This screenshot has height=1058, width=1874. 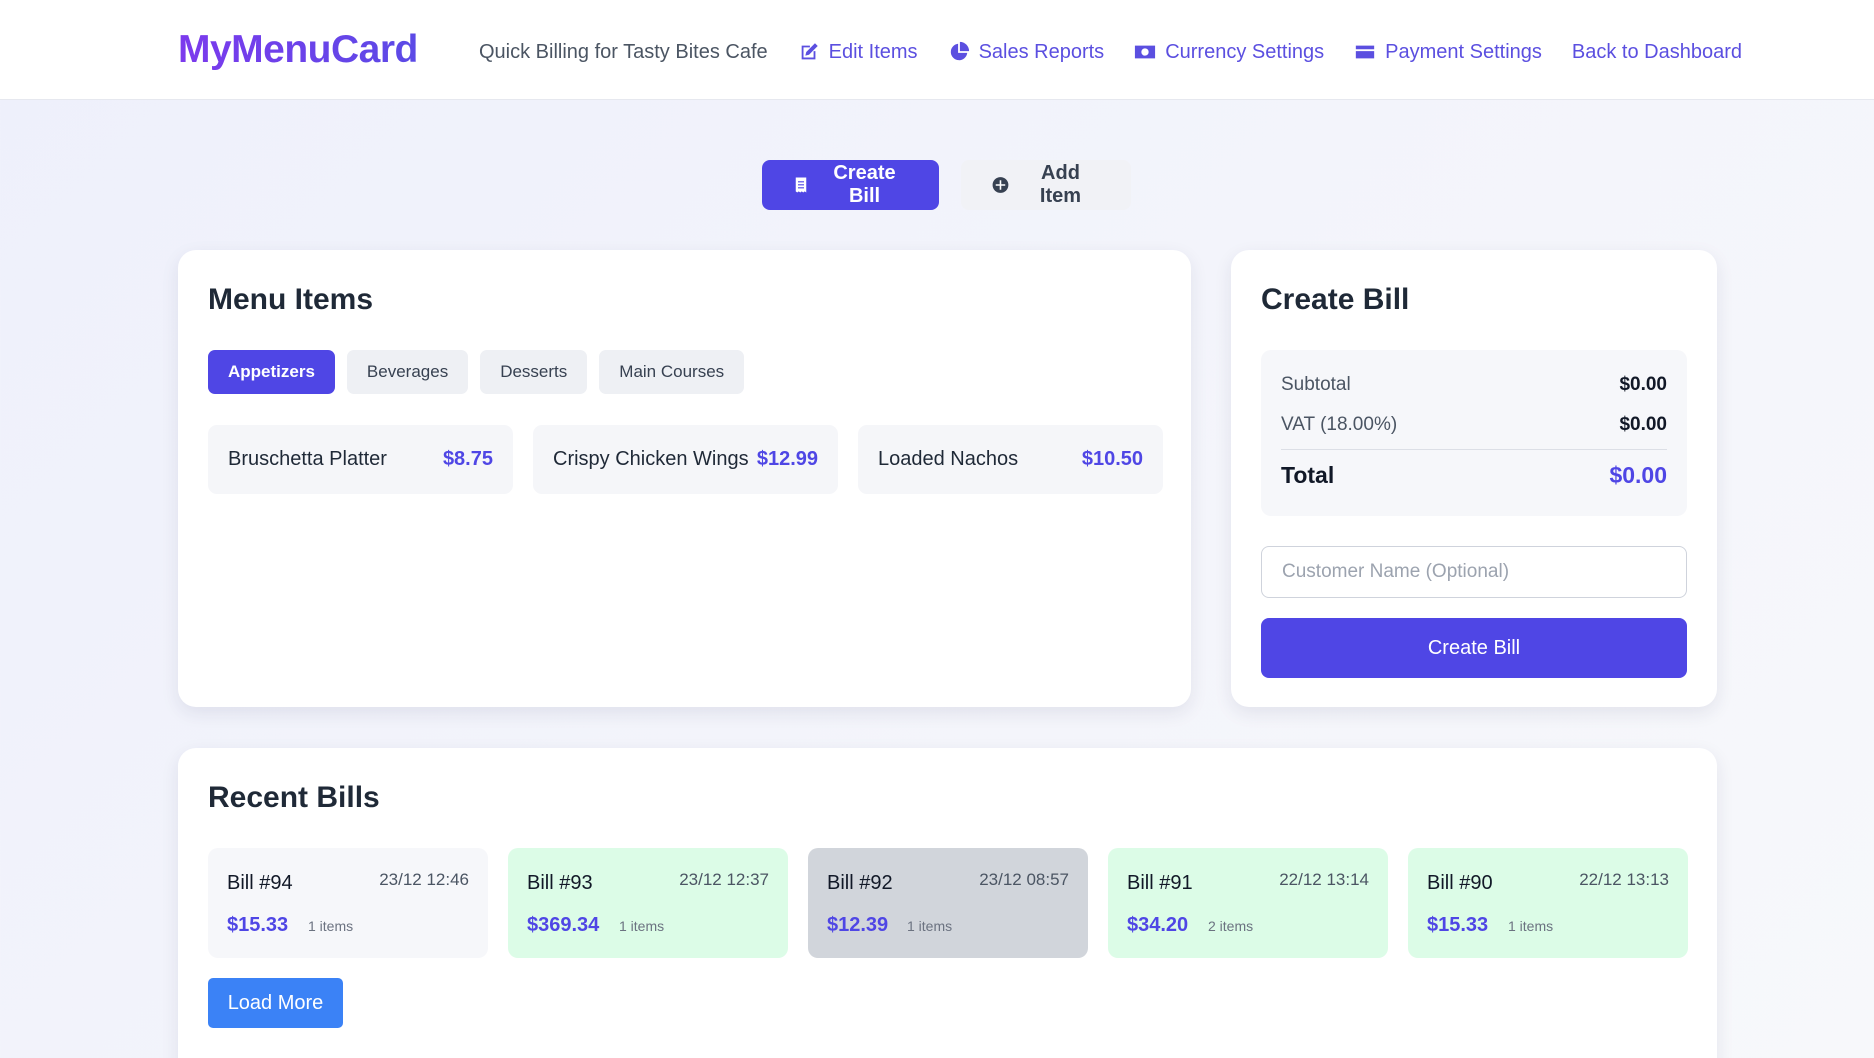 What do you see at coordinates (424, 879) in the screenshot?
I see `bill-date: 23/12 12:46` at bounding box center [424, 879].